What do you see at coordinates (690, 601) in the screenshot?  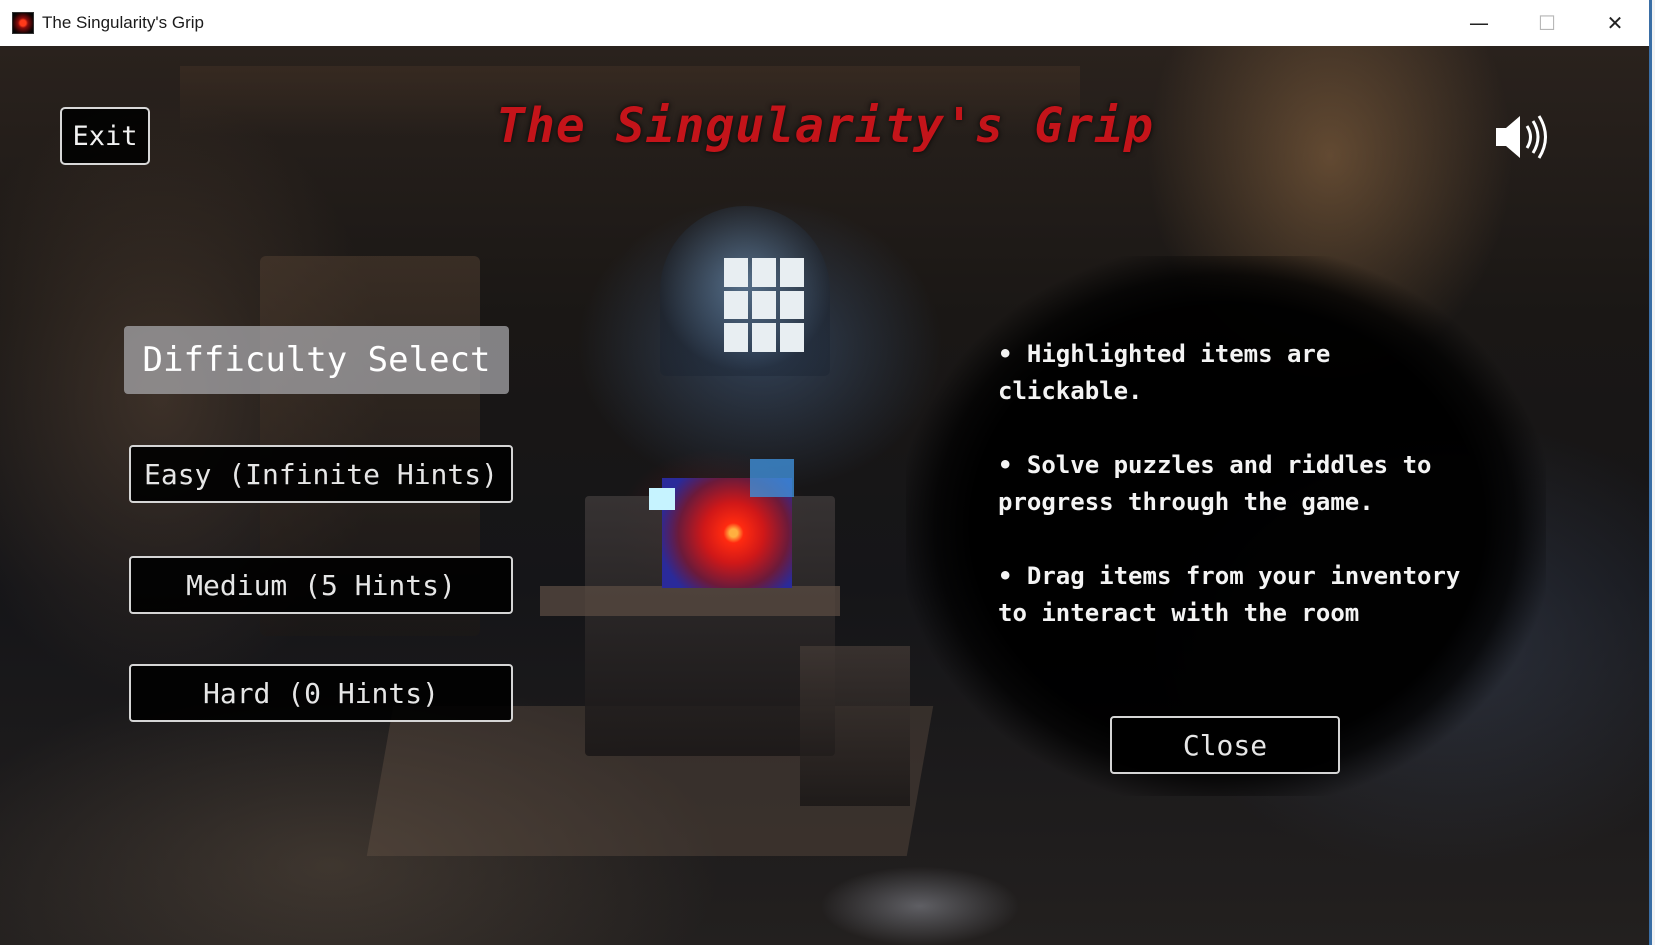 I see `desk-top` at bounding box center [690, 601].